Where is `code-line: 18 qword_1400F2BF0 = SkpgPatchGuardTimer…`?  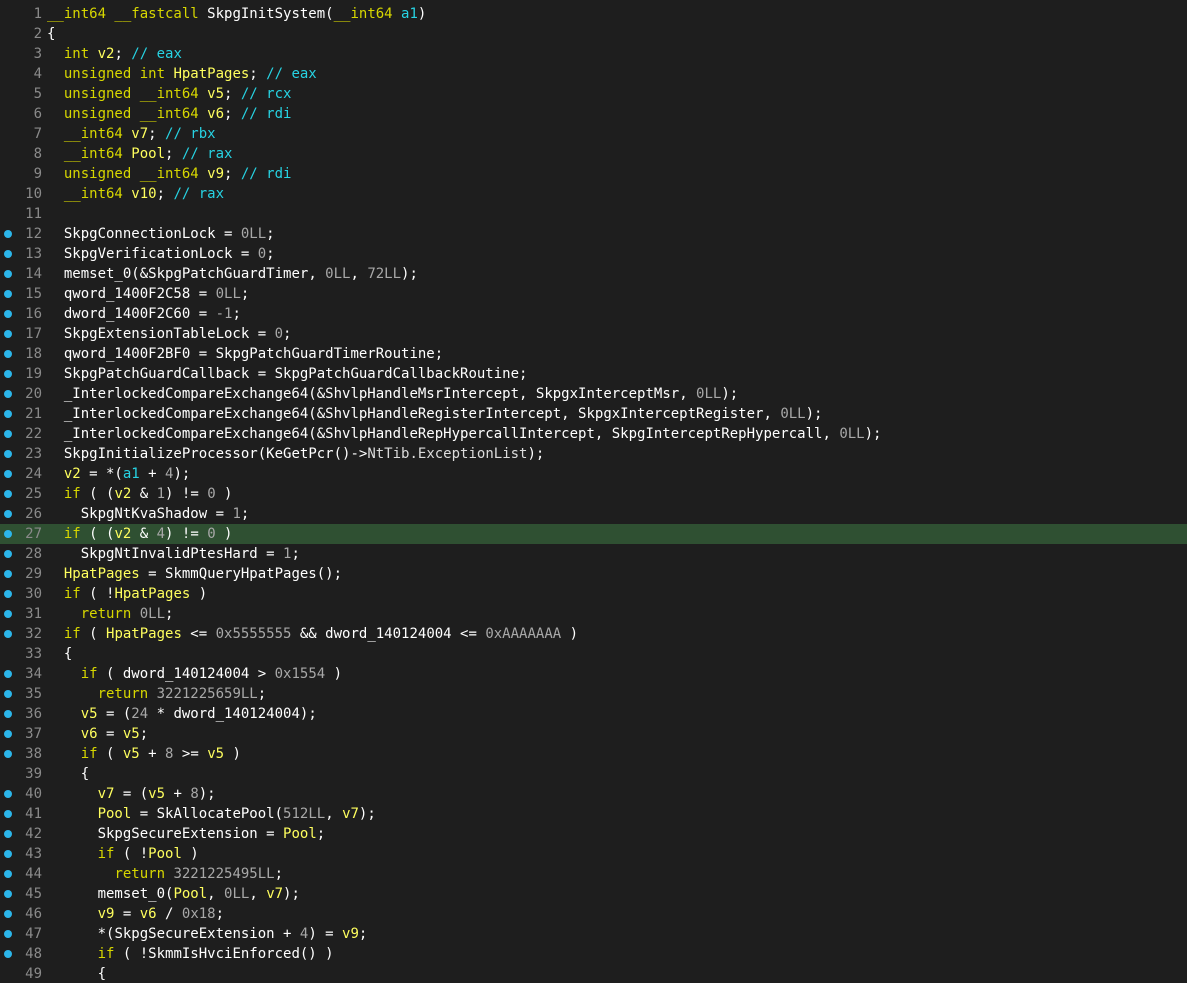
code-line: 18 qword_1400F2BF0 = SkpgPatchGuardTimer… is located at coordinates (593, 354).